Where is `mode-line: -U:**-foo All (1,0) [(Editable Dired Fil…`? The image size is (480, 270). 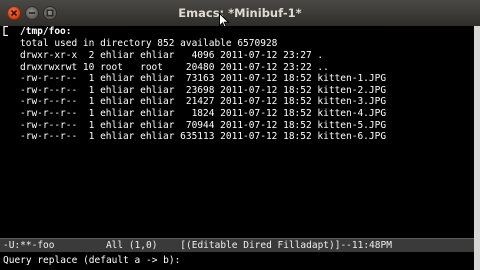 mode-line: -U:**-foo All (1,0) [(Editable Dired Fil… is located at coordinates (237, 245).